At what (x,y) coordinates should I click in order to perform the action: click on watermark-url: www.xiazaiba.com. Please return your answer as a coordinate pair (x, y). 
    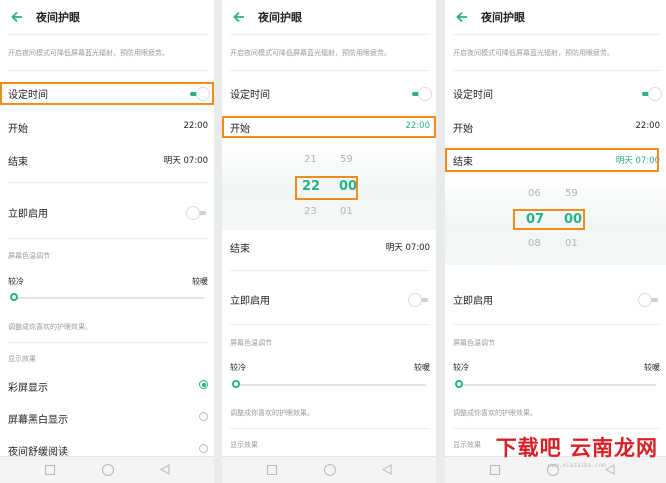
    Looking at the image, I should click on (576, 465).